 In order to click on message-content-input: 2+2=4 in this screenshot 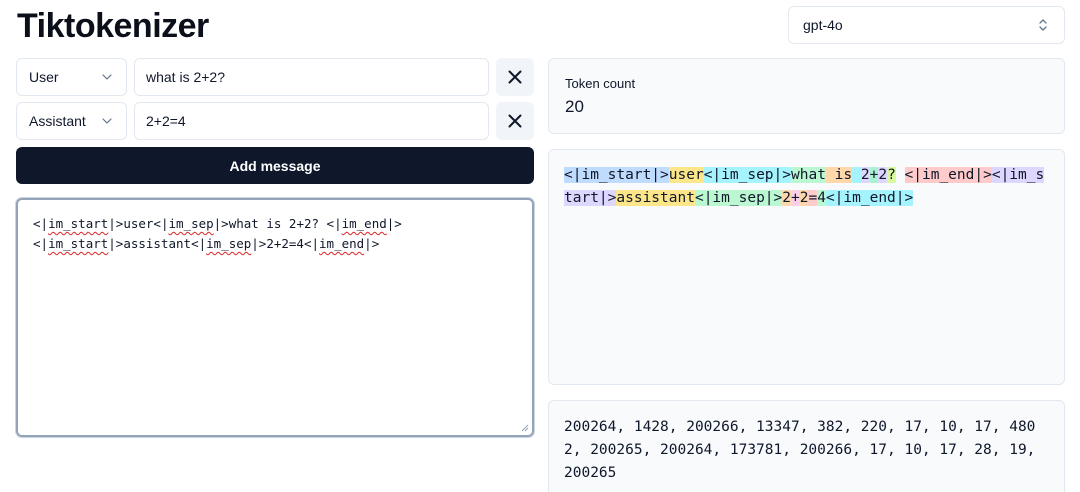, I will do `click(311, 121)`.